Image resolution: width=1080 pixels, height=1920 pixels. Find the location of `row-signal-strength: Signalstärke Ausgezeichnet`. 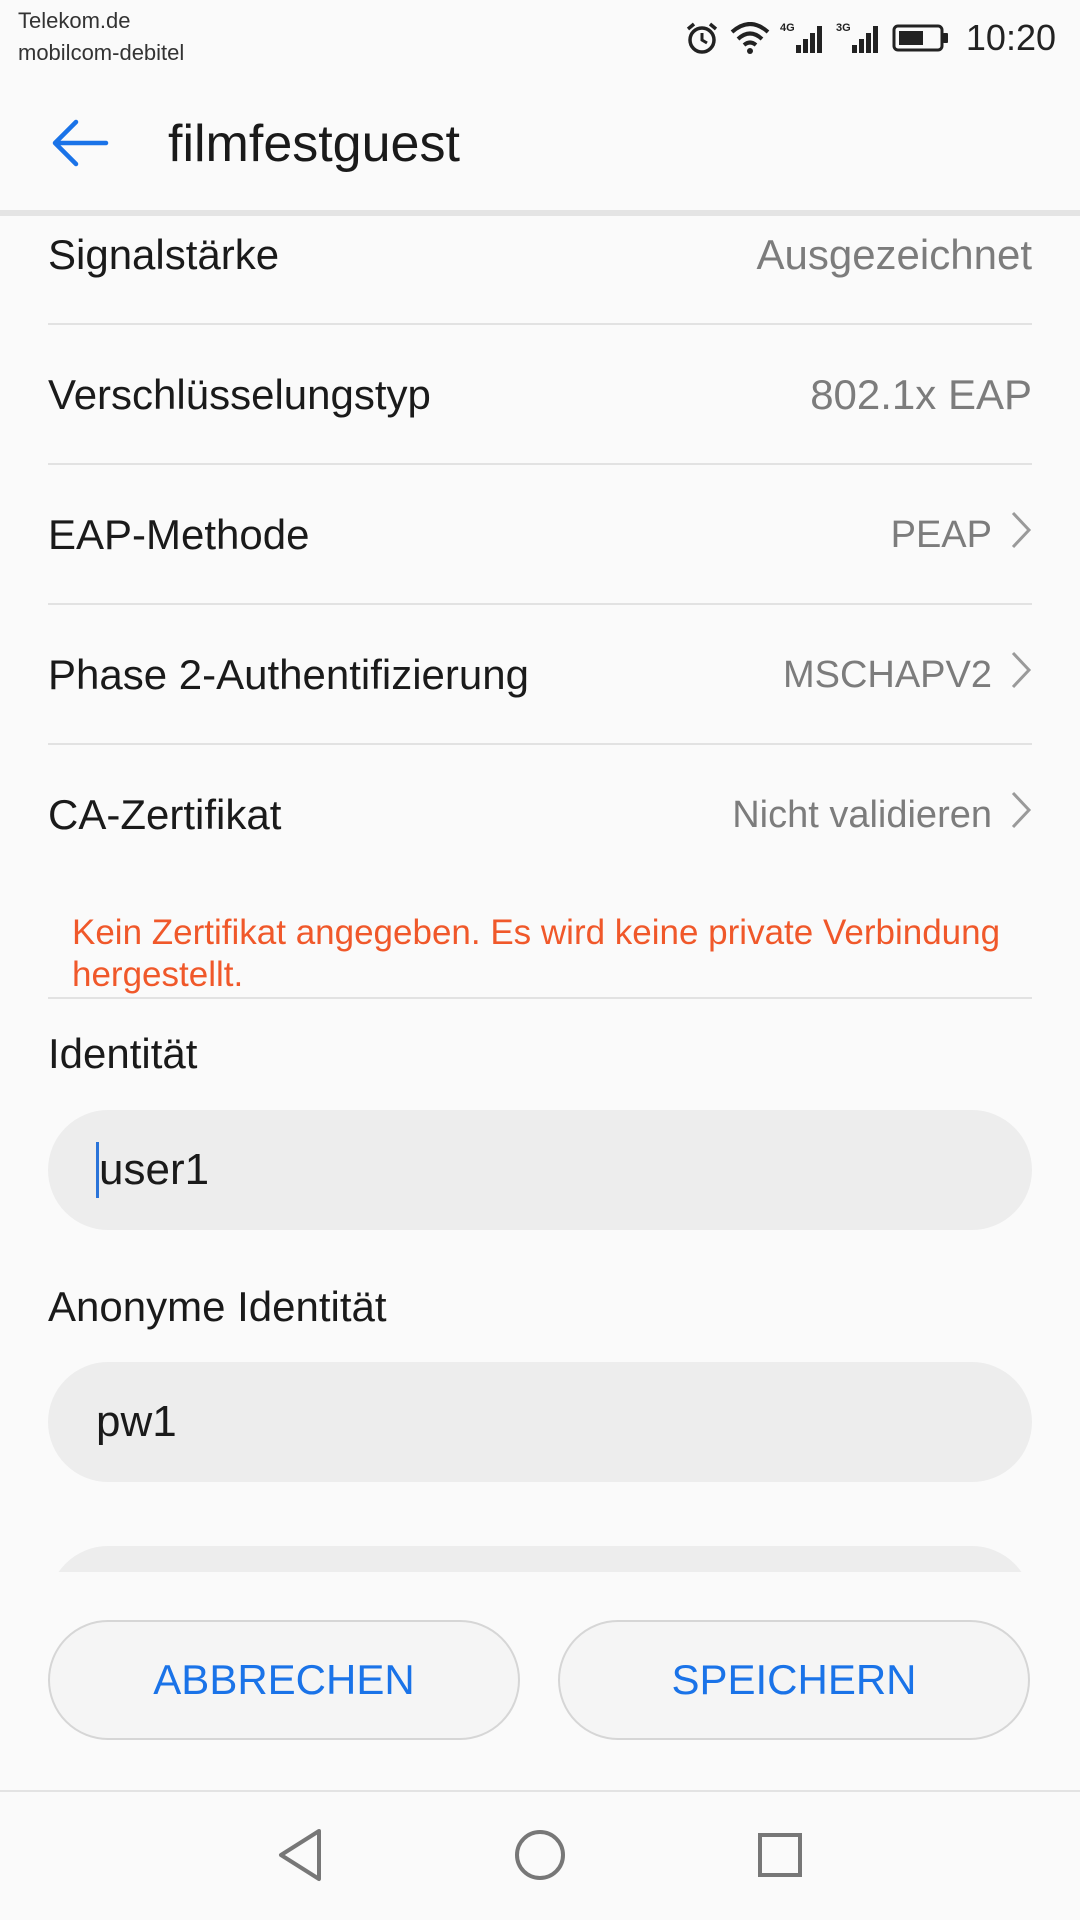

row-signal-strength: Signalstärke Ausgezeichnet is located at coordinates (540, 255).